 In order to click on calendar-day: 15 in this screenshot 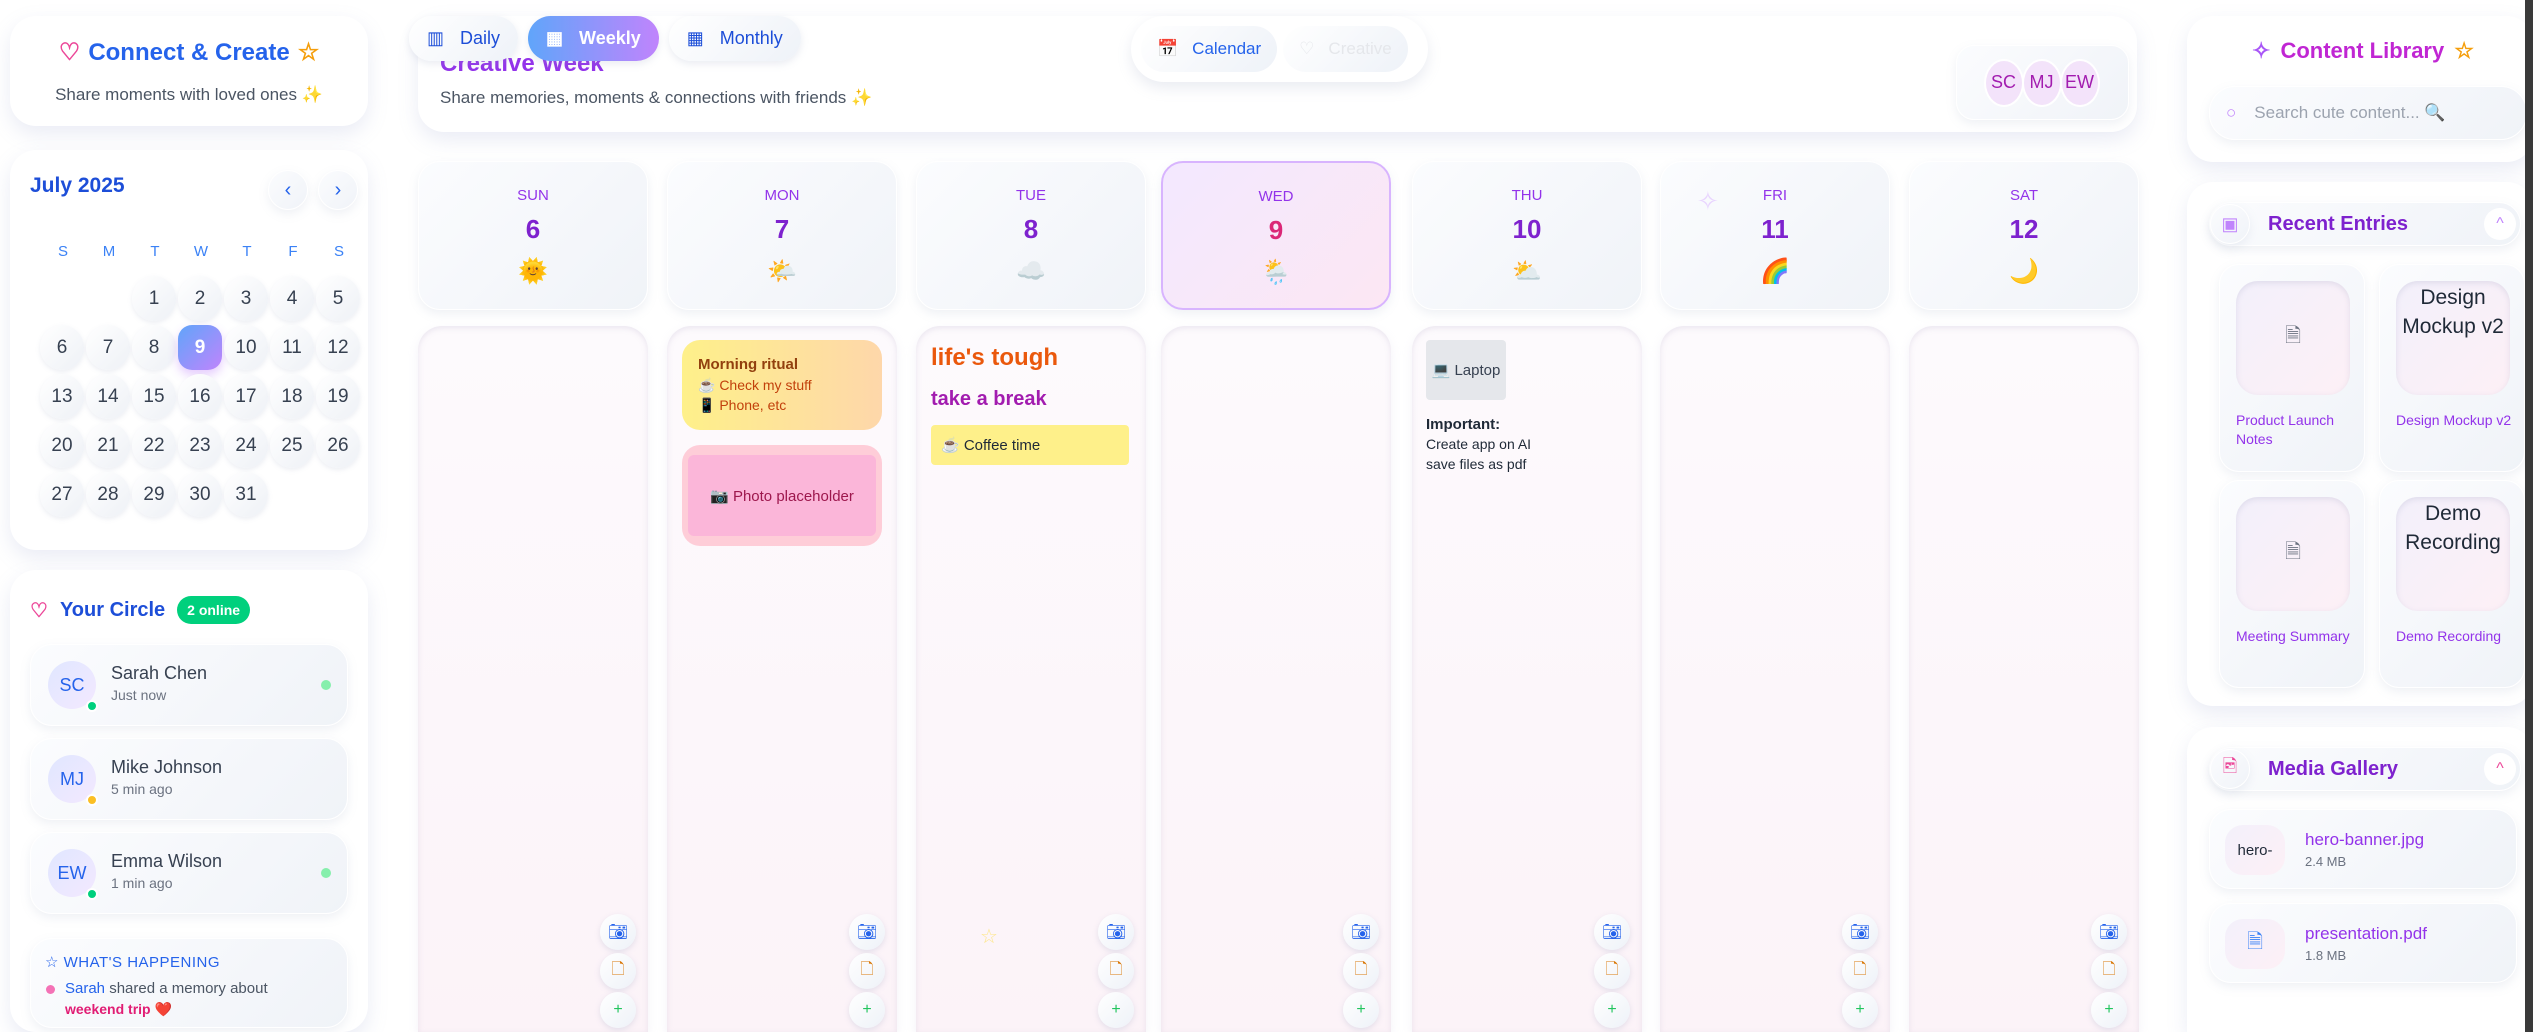, I will do `click(154, 396)`.